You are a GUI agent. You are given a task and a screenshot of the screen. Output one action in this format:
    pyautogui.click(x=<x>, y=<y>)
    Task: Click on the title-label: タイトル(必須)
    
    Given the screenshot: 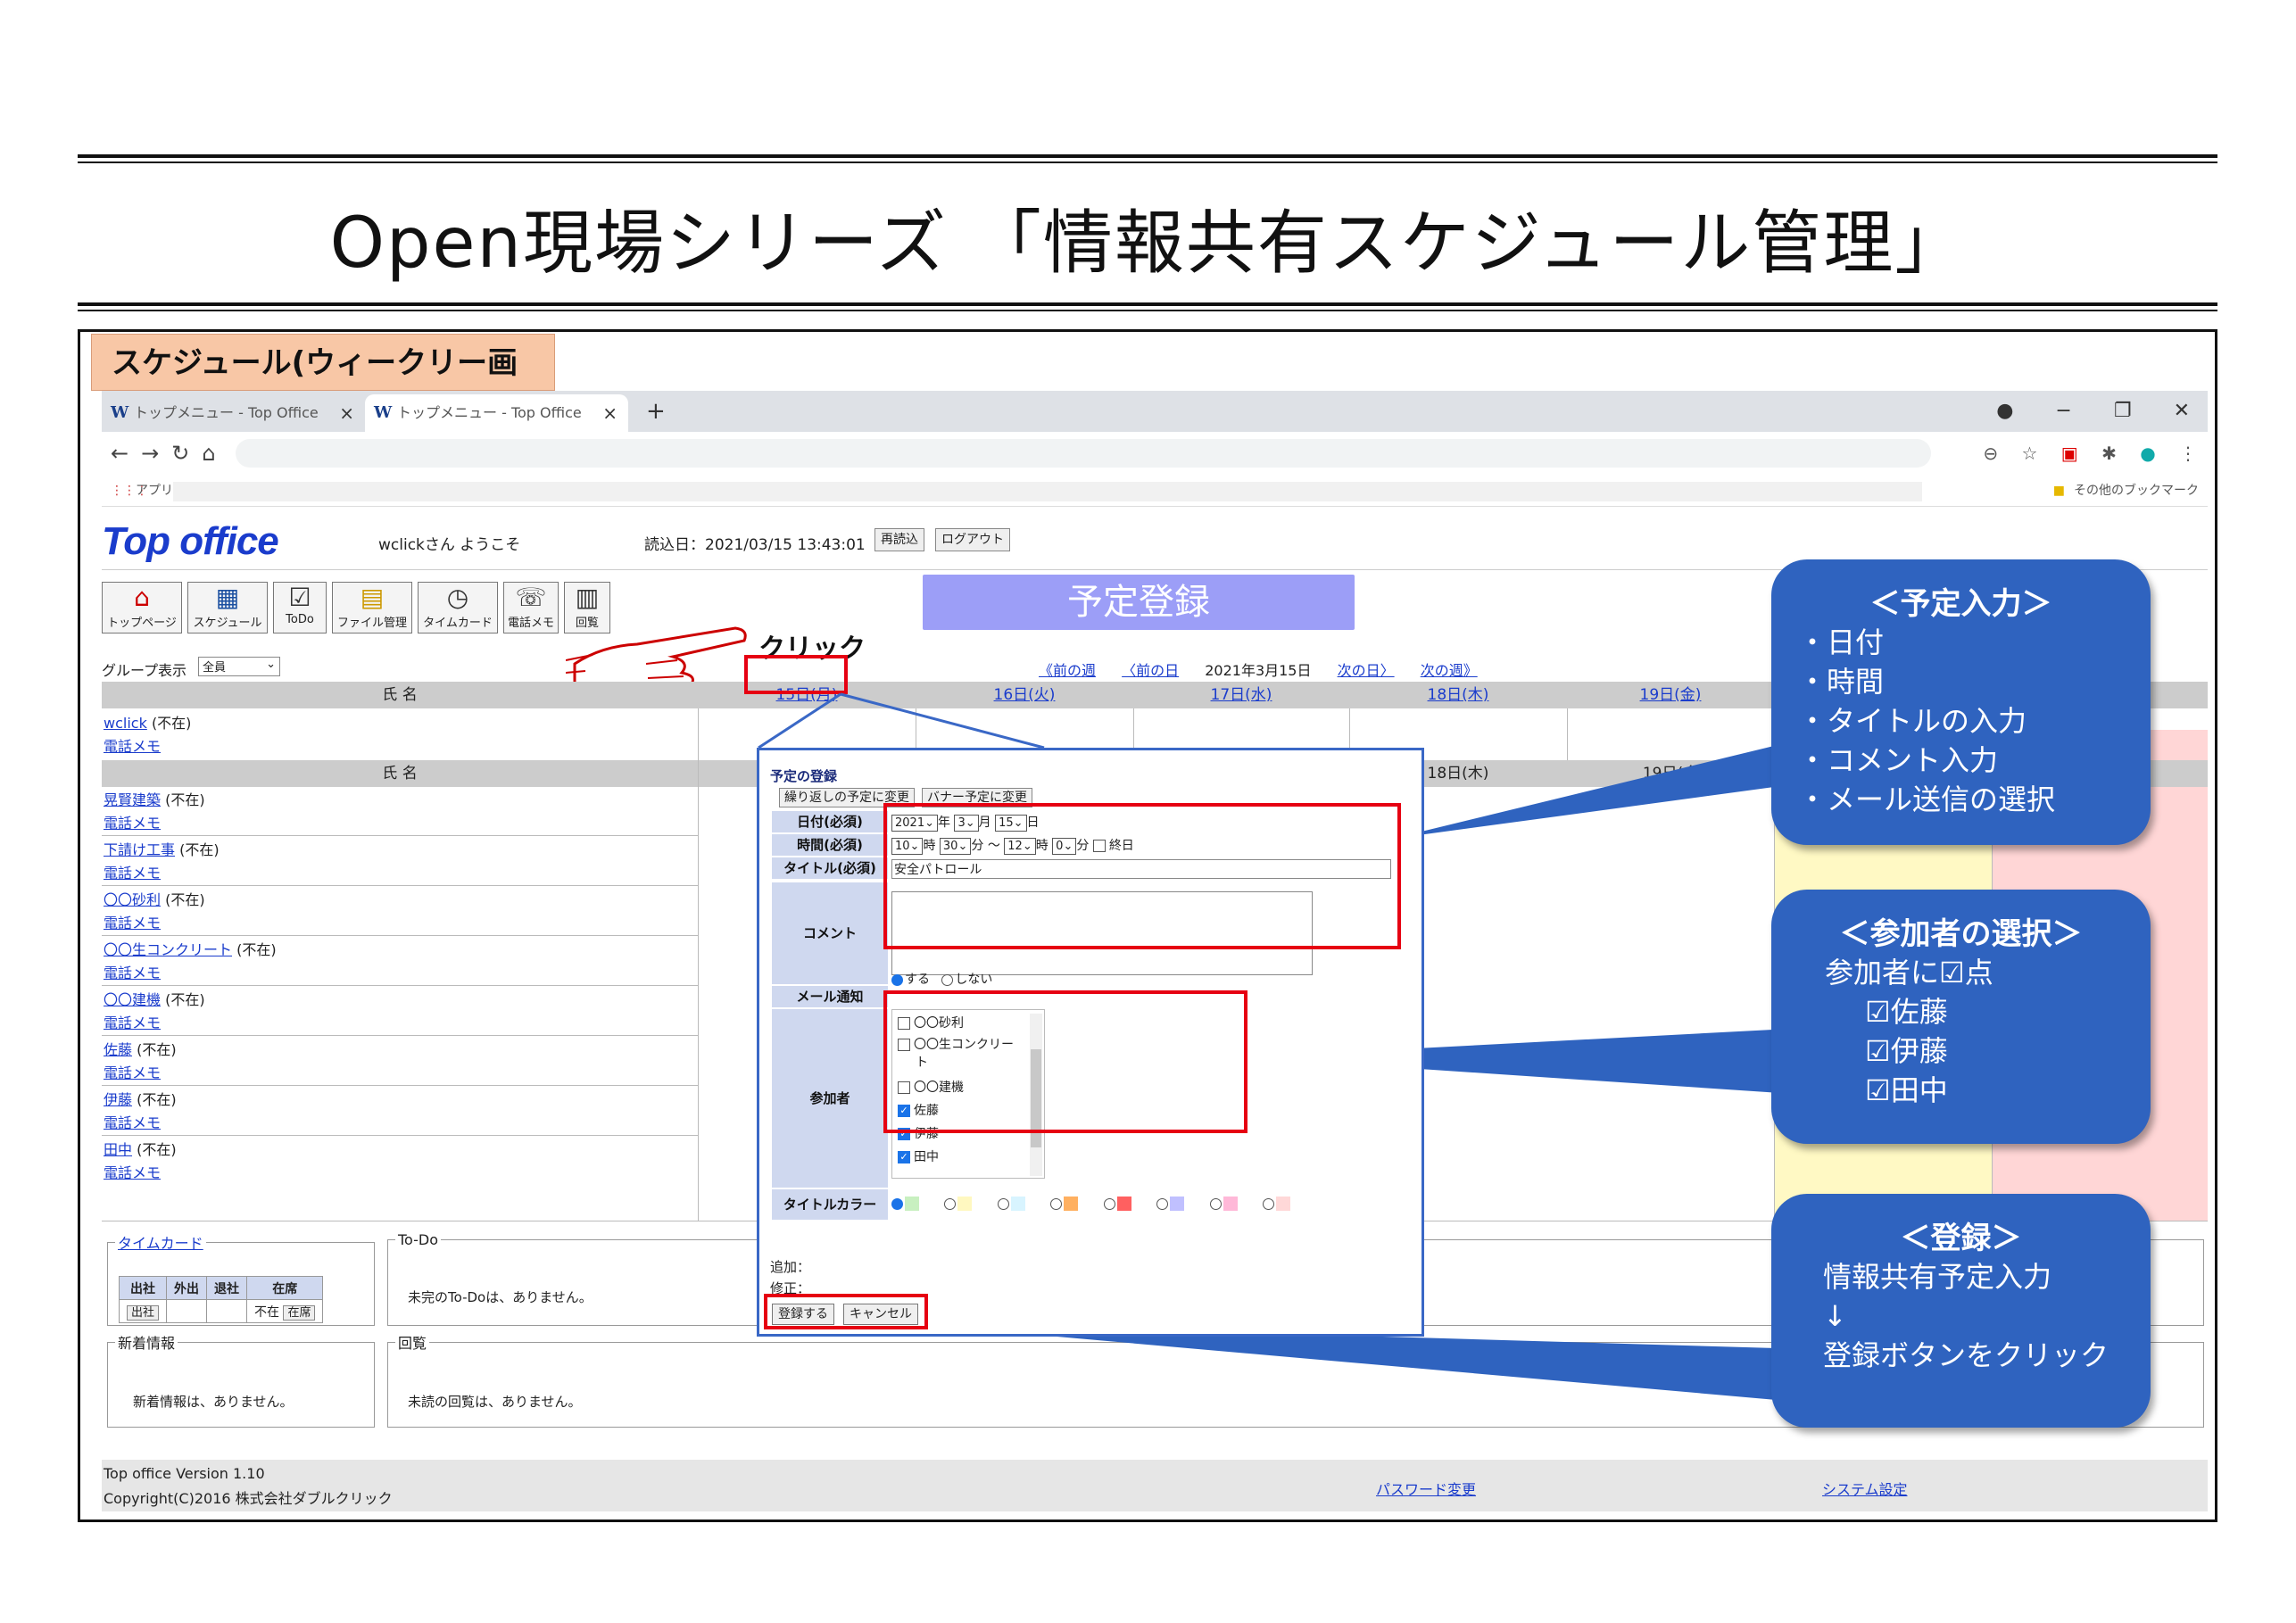 What is the action you would take?
    pyautogui.click(x=830, y=868)
    